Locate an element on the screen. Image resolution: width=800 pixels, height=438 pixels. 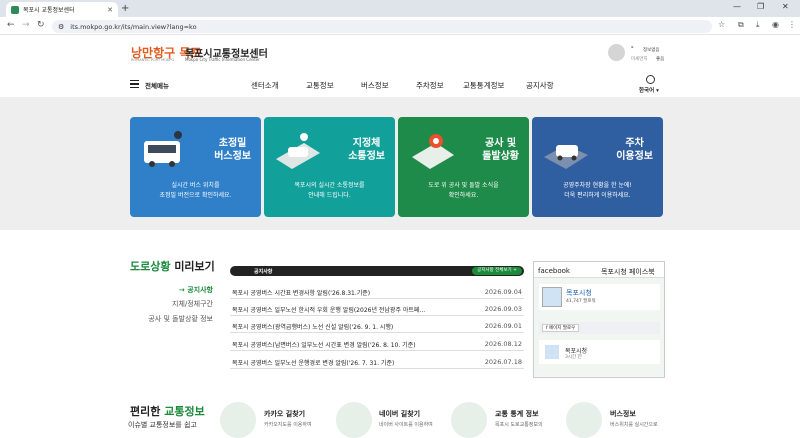
logo-sub-text: ROMANTIC PORT MOKPO is located at coordinates (153, 60).